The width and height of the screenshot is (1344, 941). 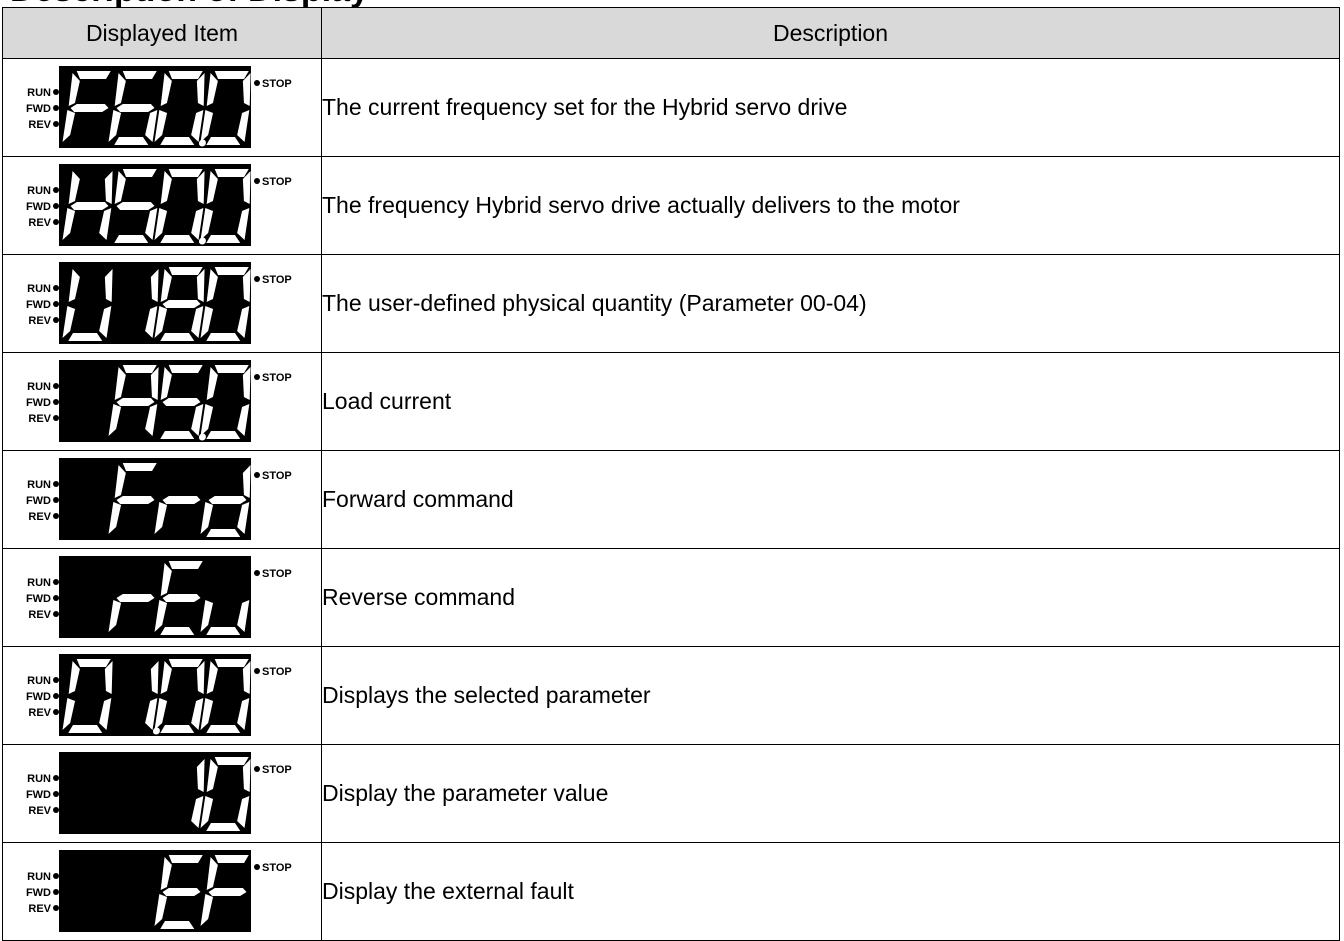 What do you see at coordinates (830, 401) in the screenshot?
I see `description-cell: Load current` at bounding box center [830, 401].